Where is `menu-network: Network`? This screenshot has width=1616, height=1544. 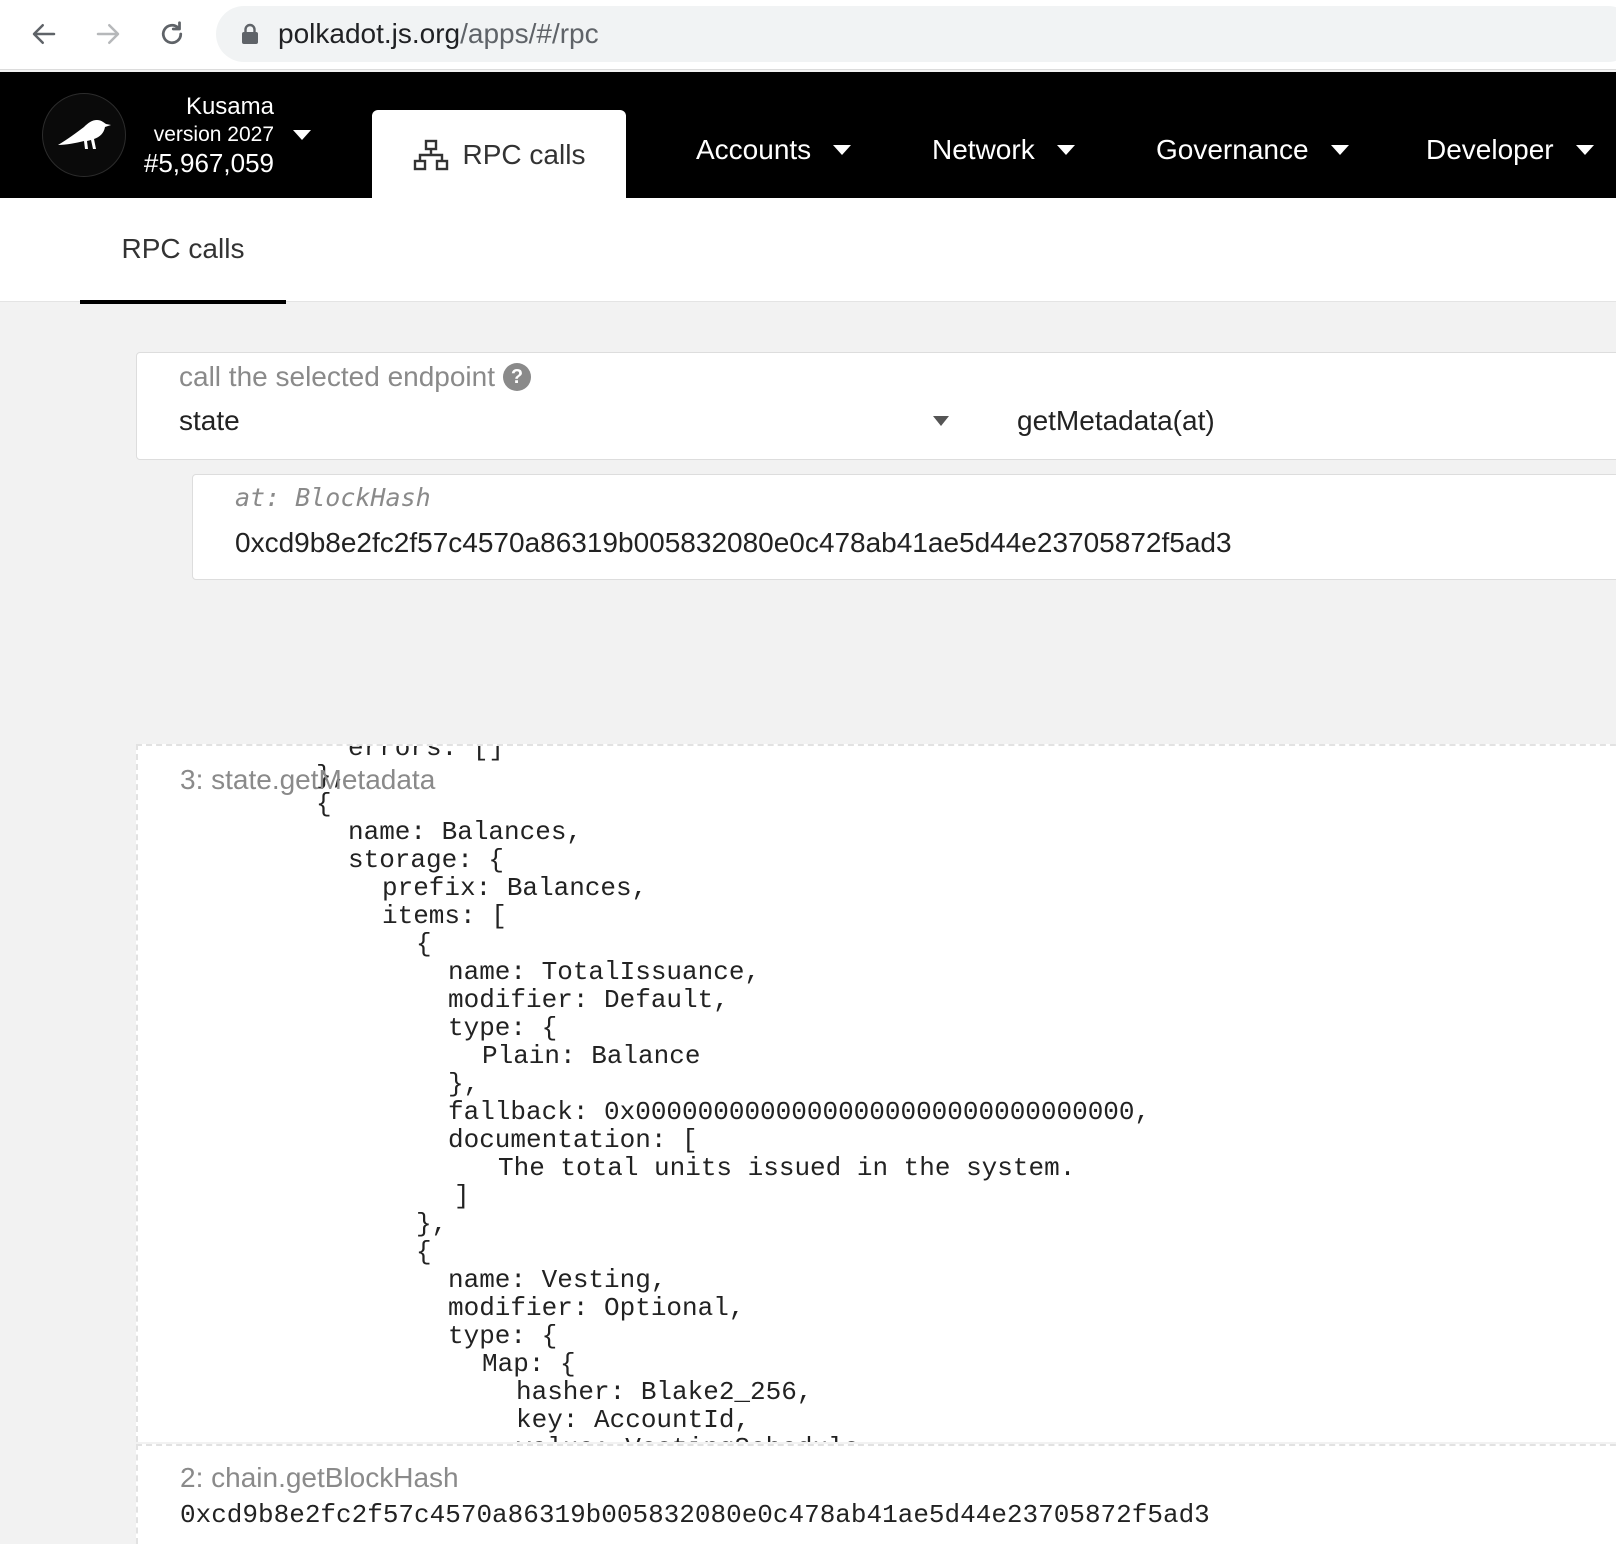 menu-network: Network is located at coordinates (1003, 150).